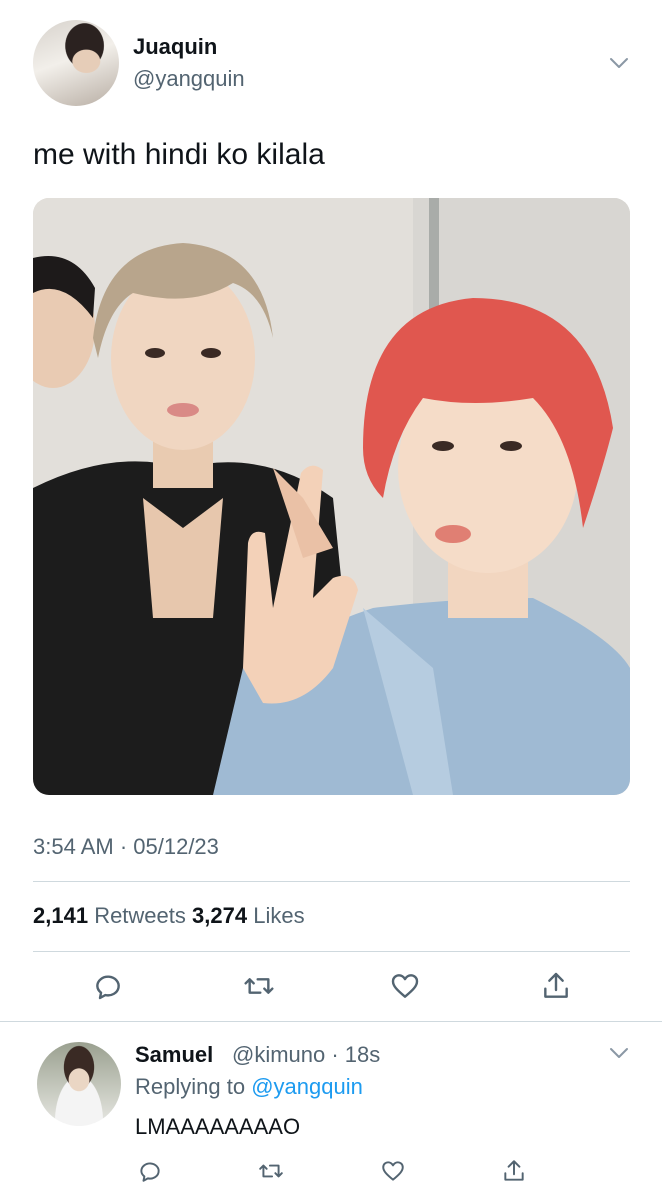 The image size is (662, 1200). What do you see at coordinates (307, 1086) in the screenshot?
I see `replying-mention: @yangquin` at bounding box center [307, 1086].